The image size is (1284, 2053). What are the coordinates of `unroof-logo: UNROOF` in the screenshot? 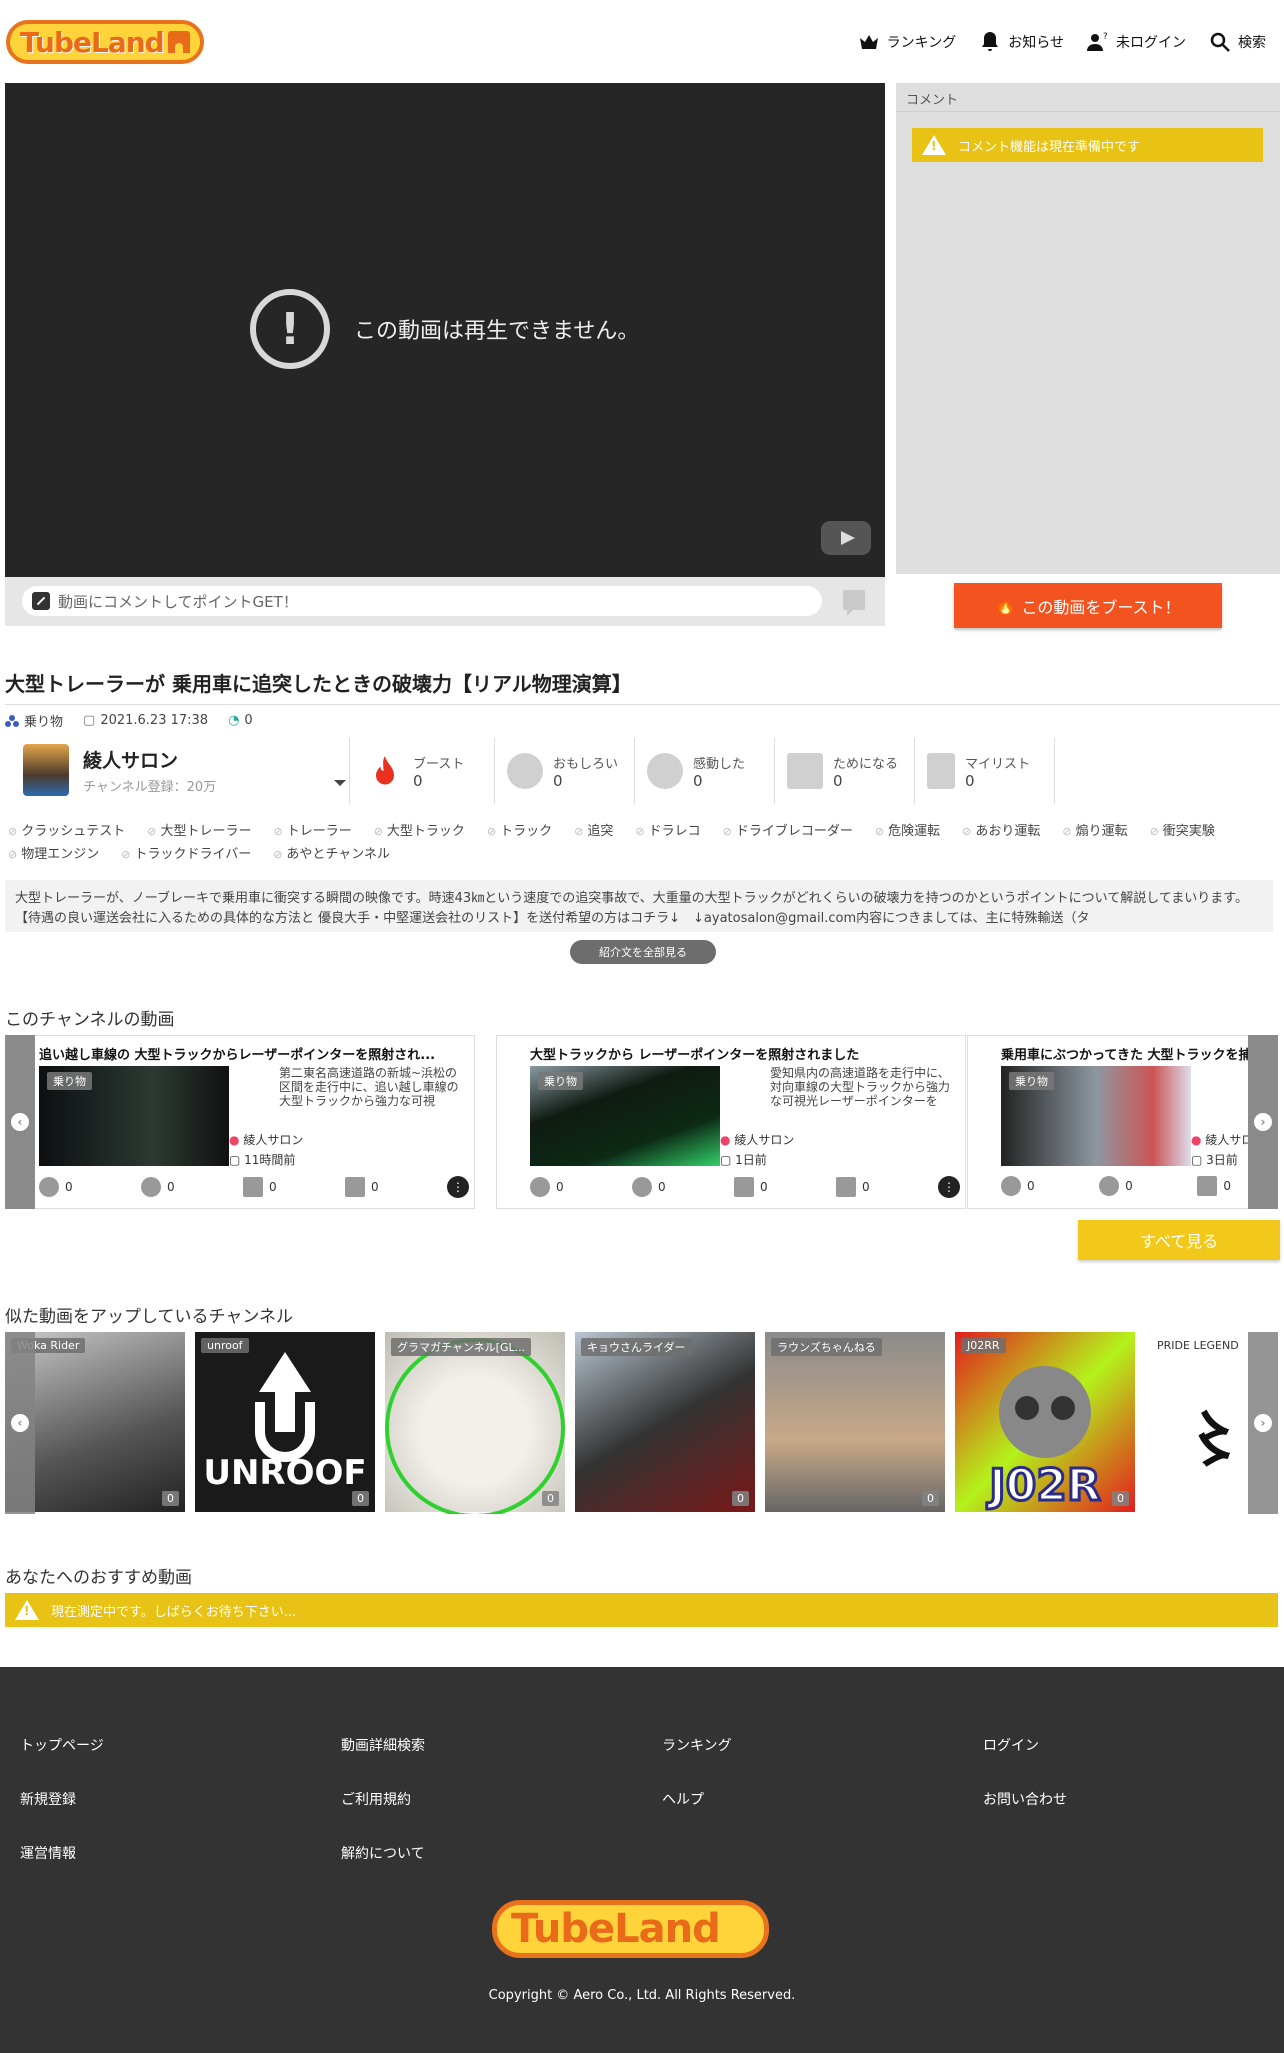 It's located at (285, 1422).